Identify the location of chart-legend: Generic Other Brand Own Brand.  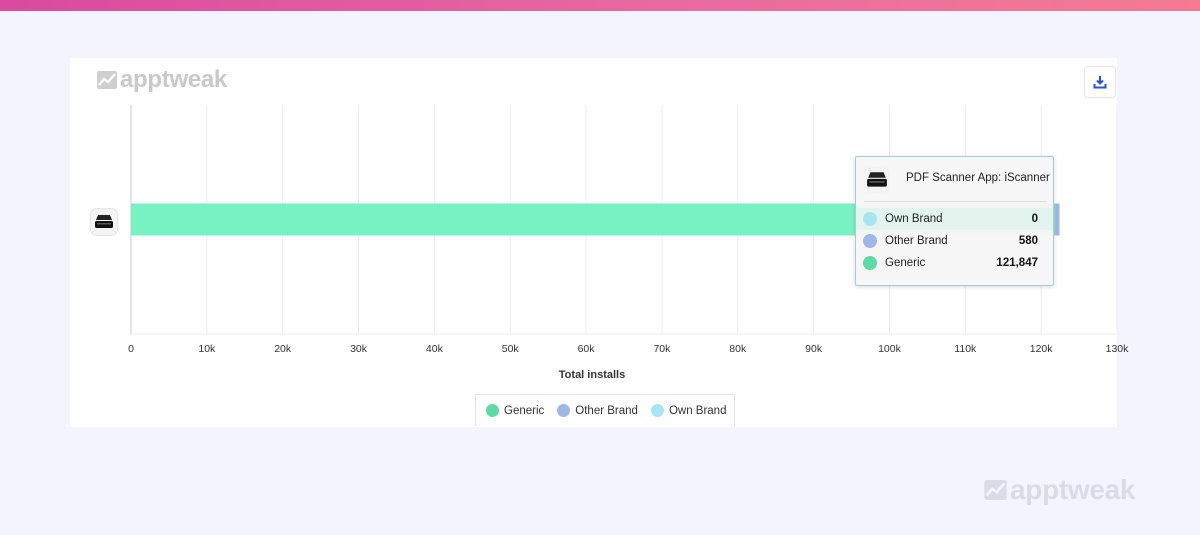
(605, 410).